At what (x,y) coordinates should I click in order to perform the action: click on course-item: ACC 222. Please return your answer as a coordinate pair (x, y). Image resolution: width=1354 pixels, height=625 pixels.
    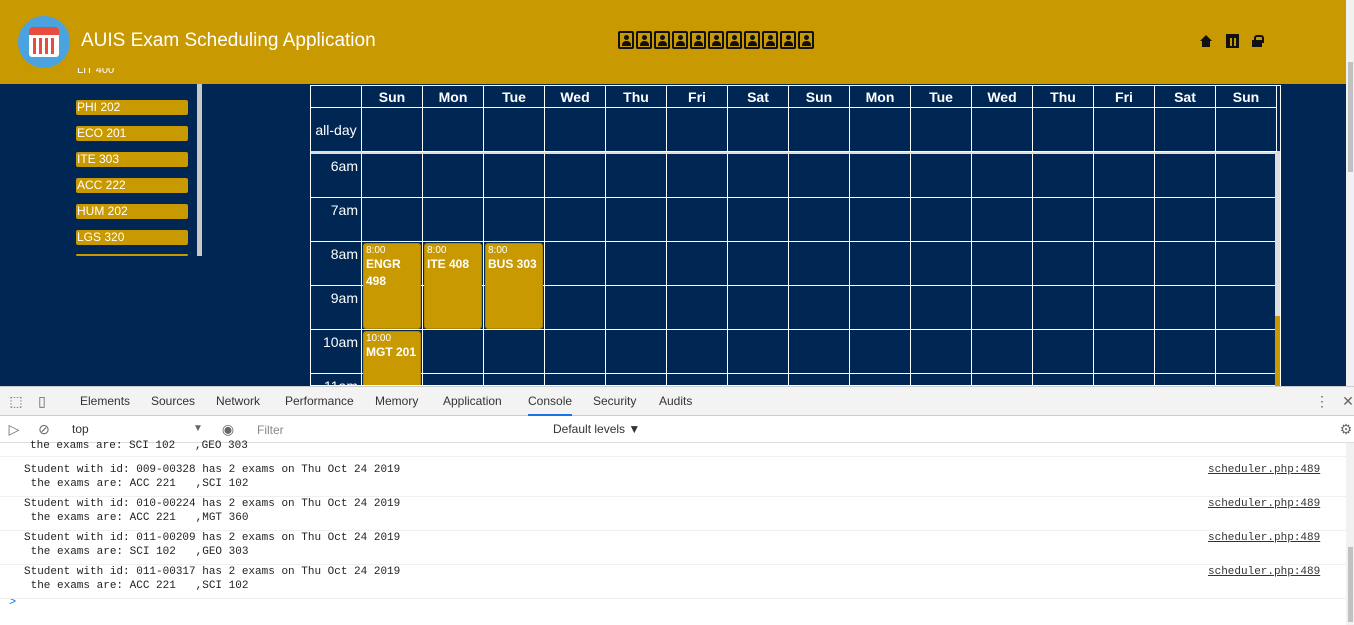
    Looking at the image, I should click on (132, 185).